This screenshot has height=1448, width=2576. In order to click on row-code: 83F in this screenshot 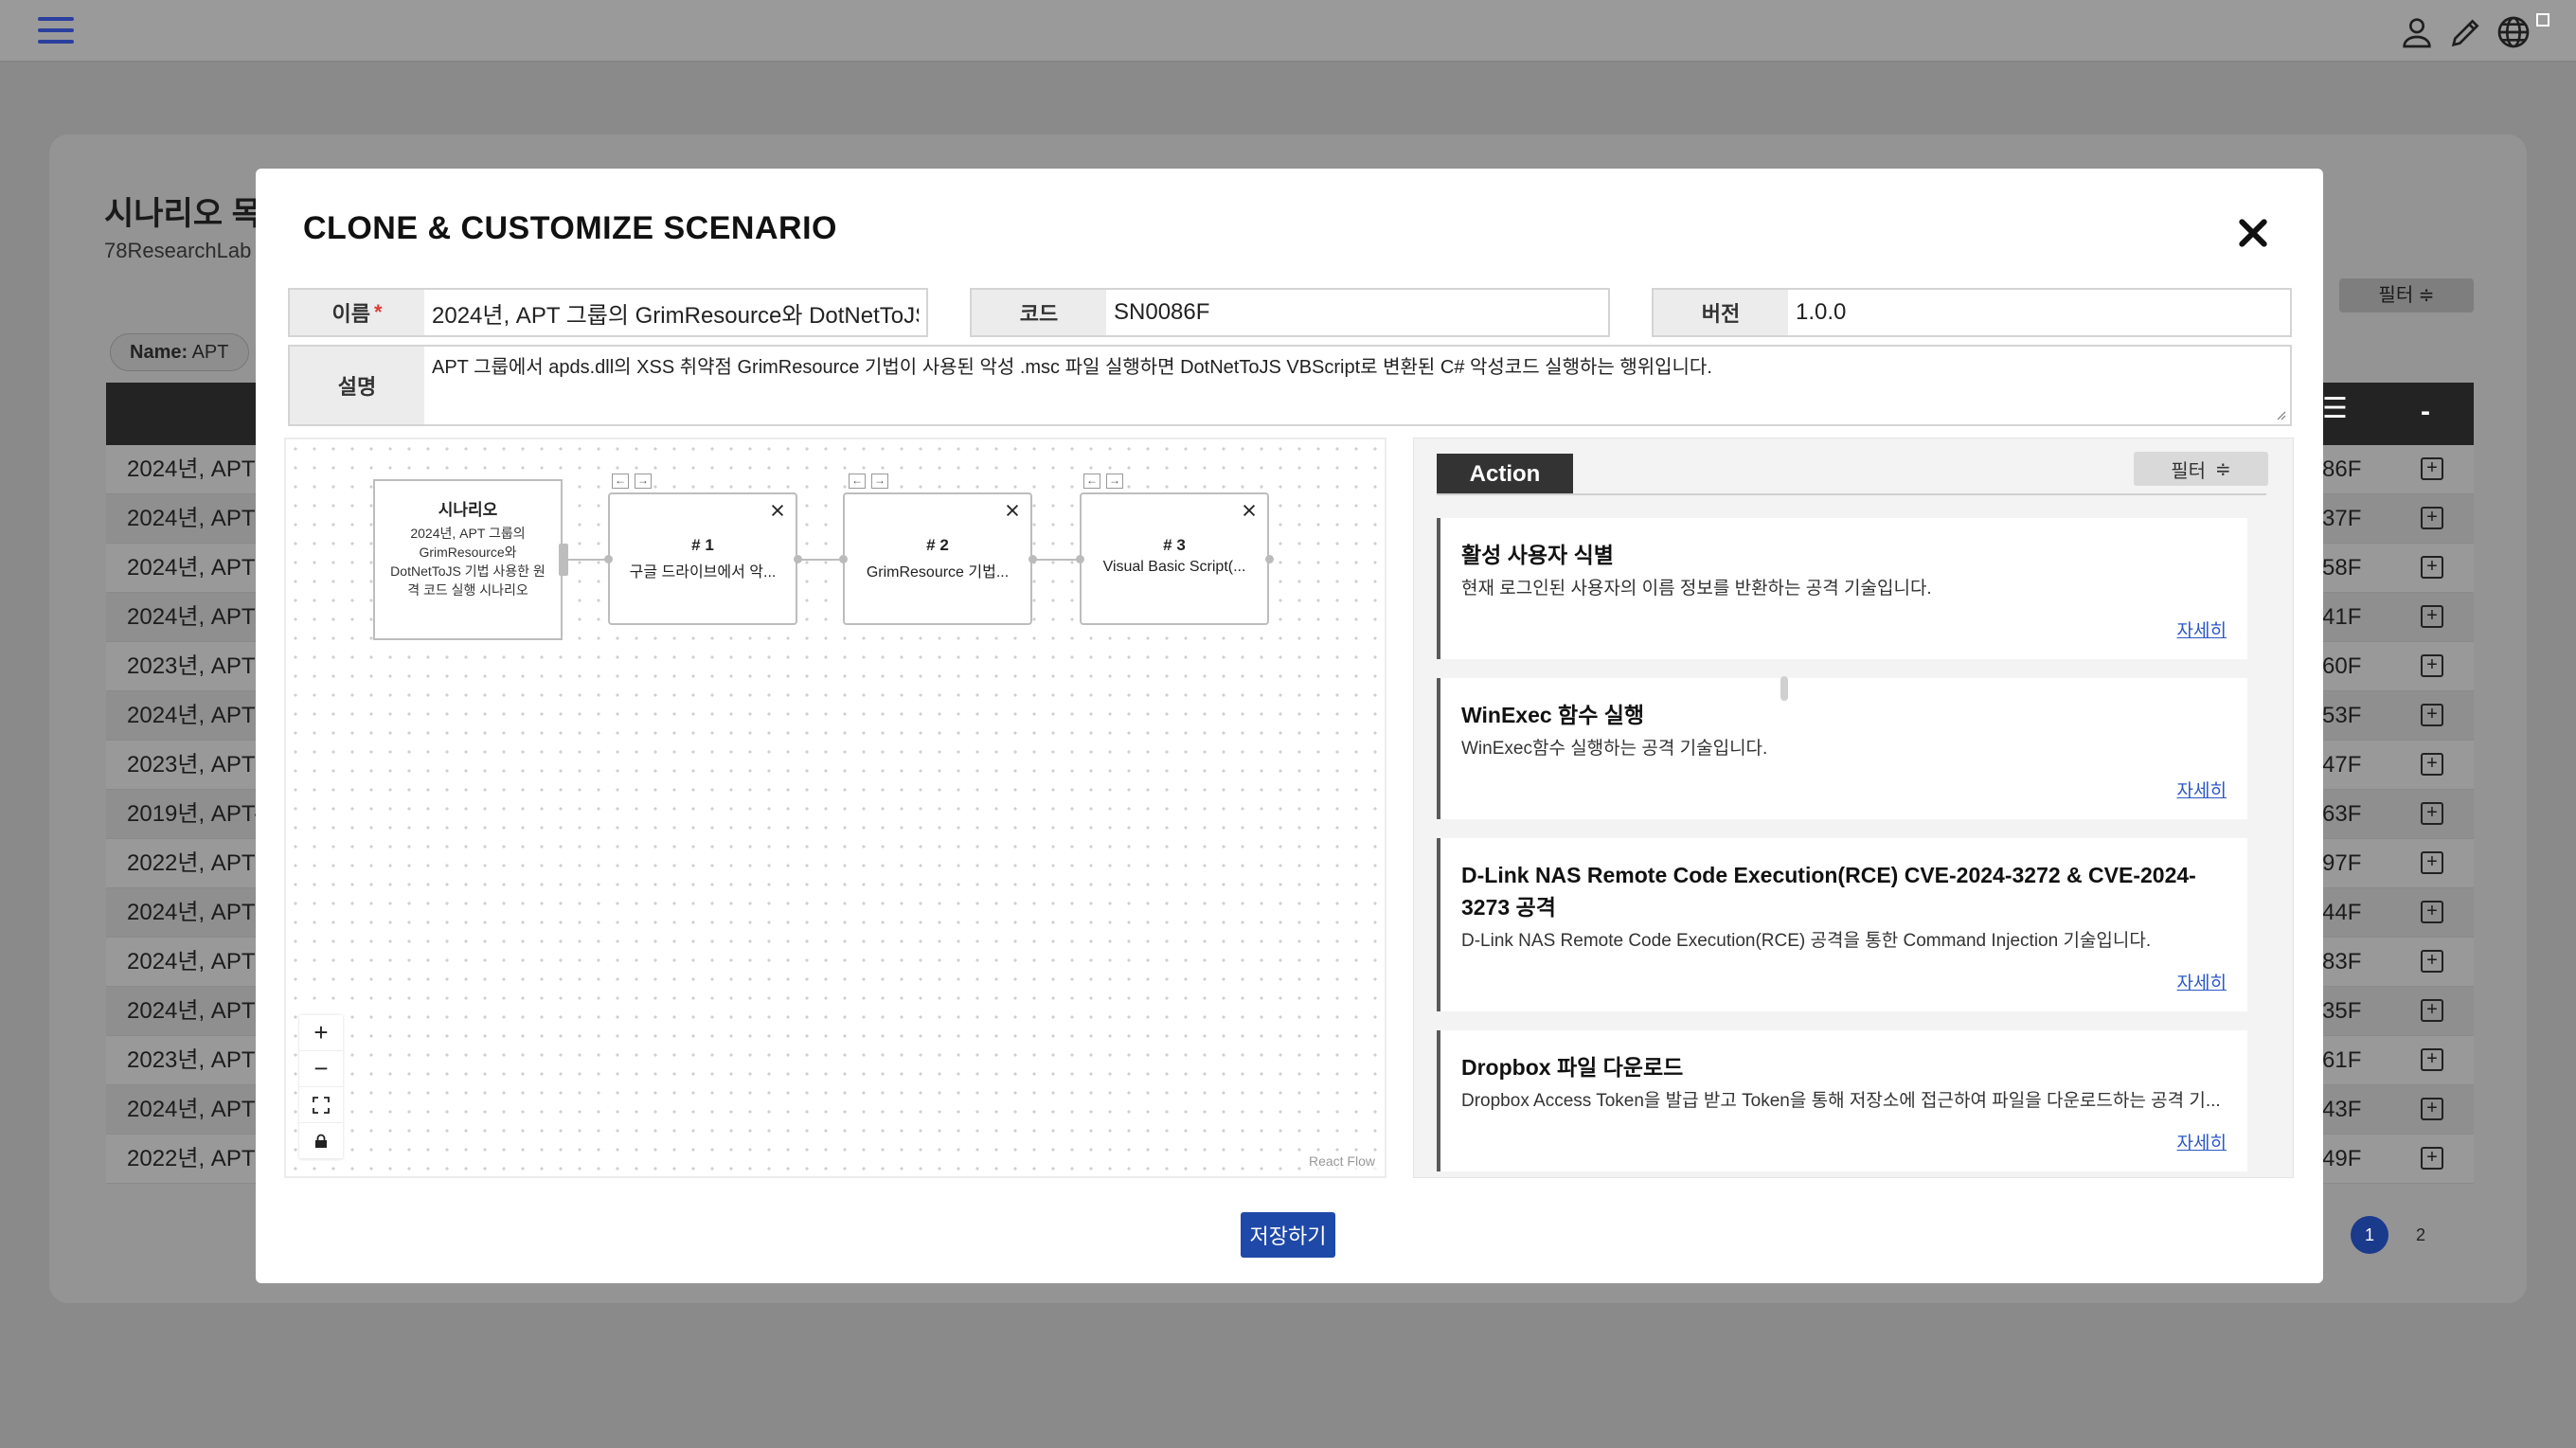, I will do `click(2342, 962)`.